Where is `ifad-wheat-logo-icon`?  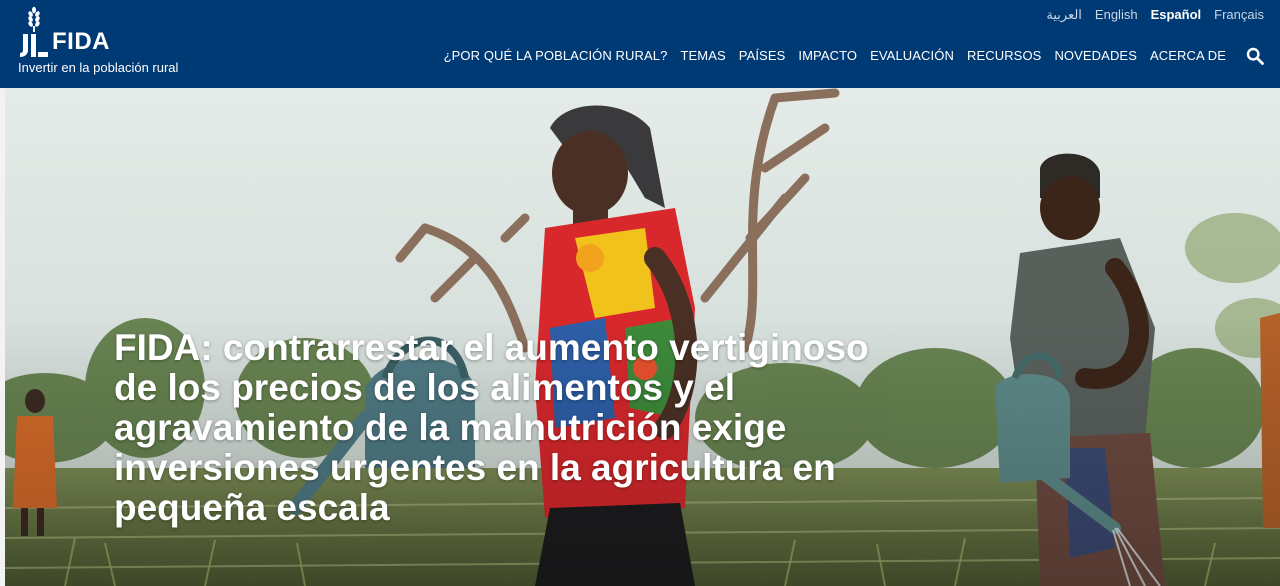 ifad-wheat-logo-icon is located at coordinates (34, 31).